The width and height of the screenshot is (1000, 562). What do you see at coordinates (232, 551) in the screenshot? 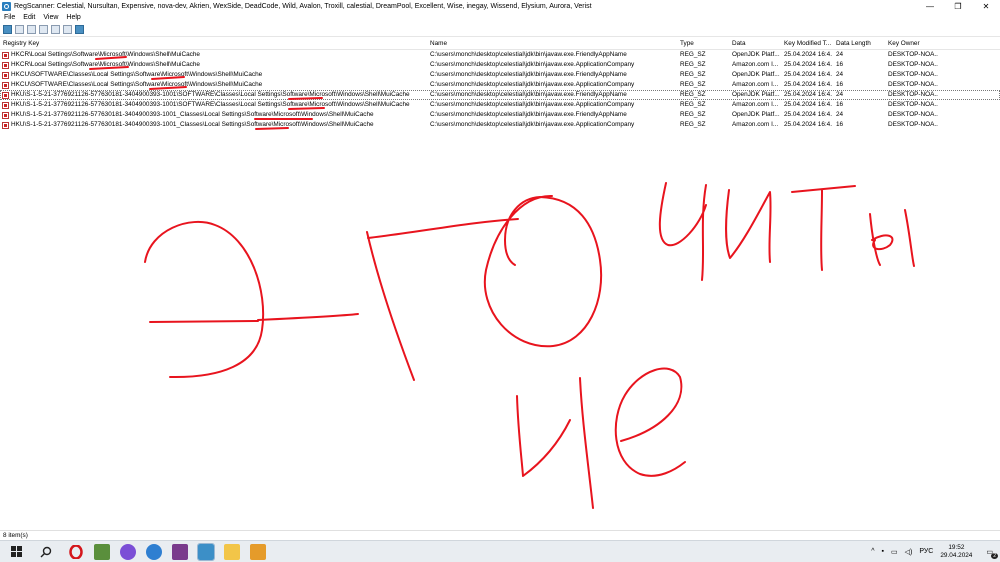
I see `file-explorer-icon` at bounding box center [232, 551].